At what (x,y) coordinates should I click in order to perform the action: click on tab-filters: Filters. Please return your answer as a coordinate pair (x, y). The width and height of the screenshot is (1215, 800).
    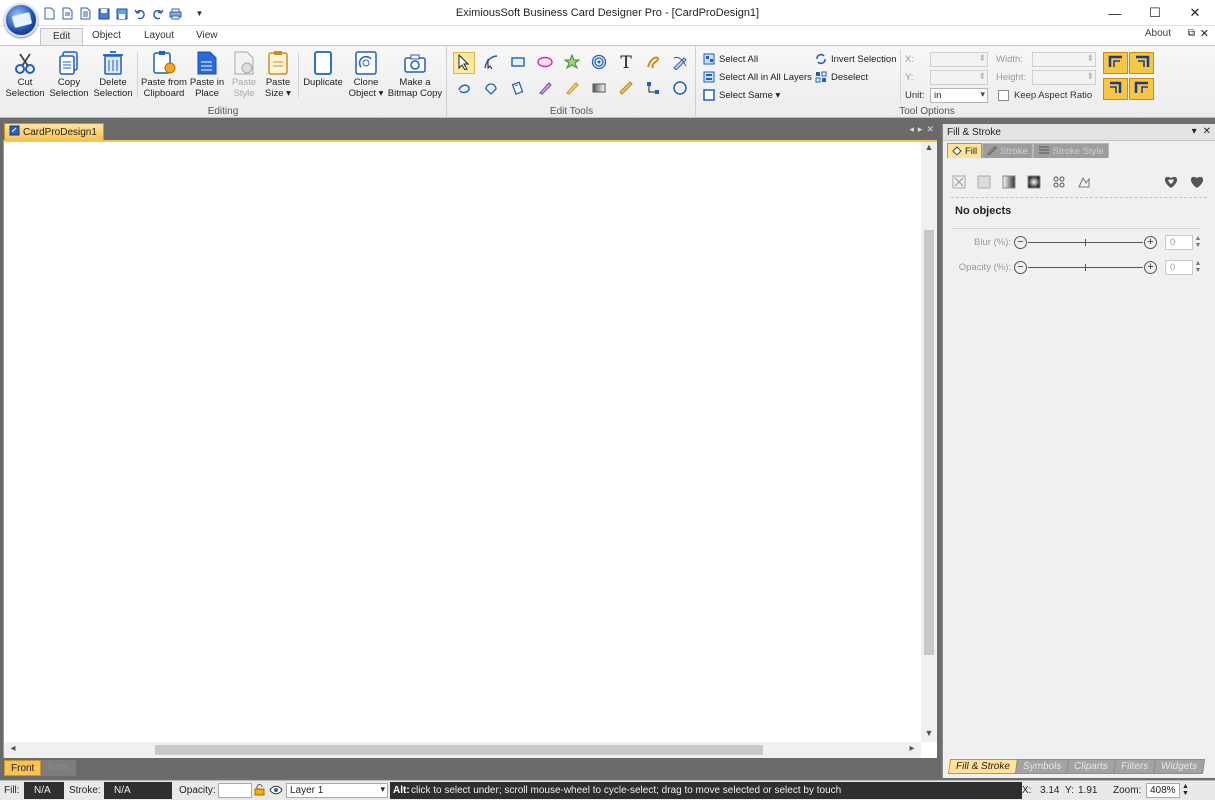
    Looking at the image, I should click on (1135, 766).